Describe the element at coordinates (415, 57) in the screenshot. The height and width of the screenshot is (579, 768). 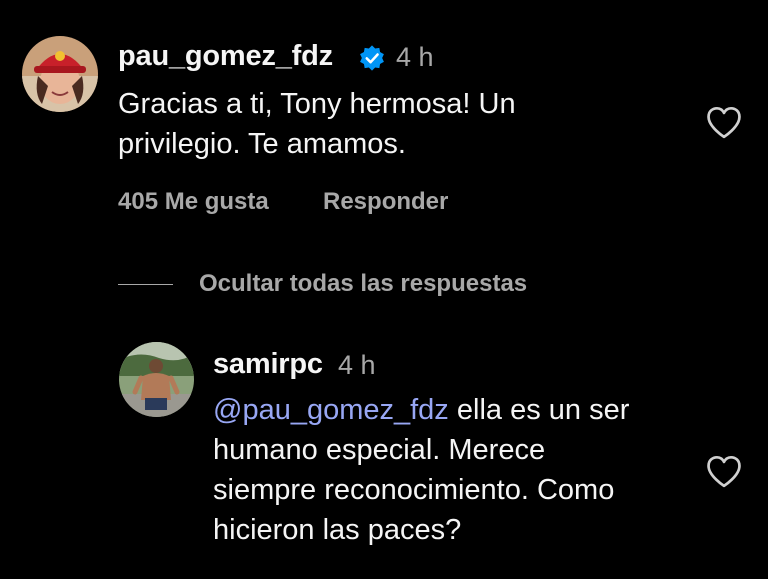
I see `comment-timestamp: 4 h` at that location.